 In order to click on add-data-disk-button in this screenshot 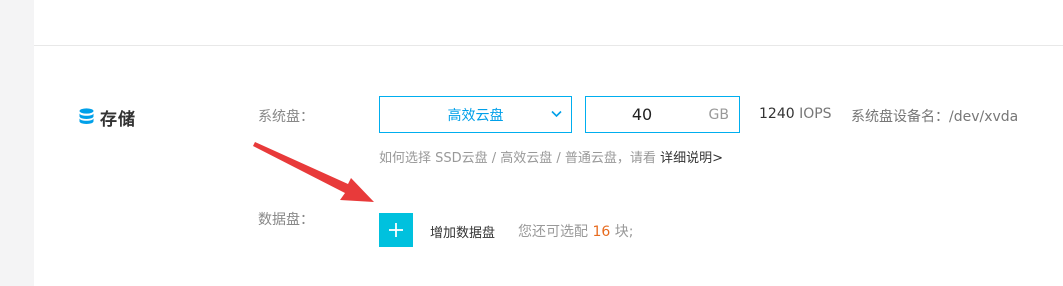, I will do `click(396, 230)`.